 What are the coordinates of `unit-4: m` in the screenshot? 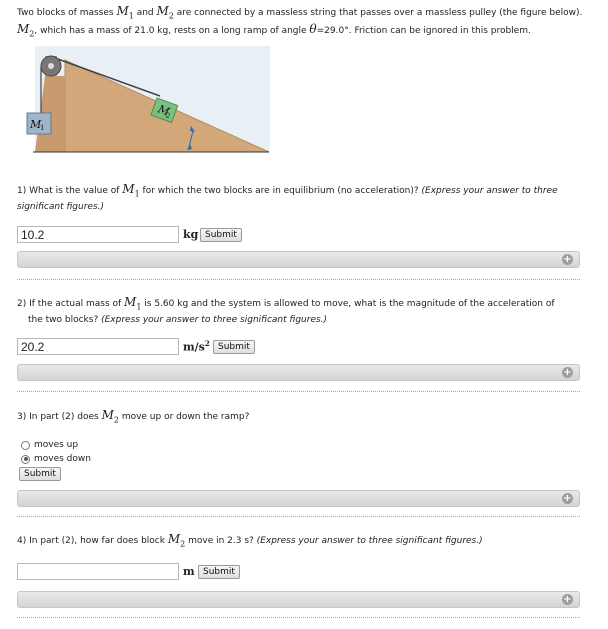 It's located at (189, 571).